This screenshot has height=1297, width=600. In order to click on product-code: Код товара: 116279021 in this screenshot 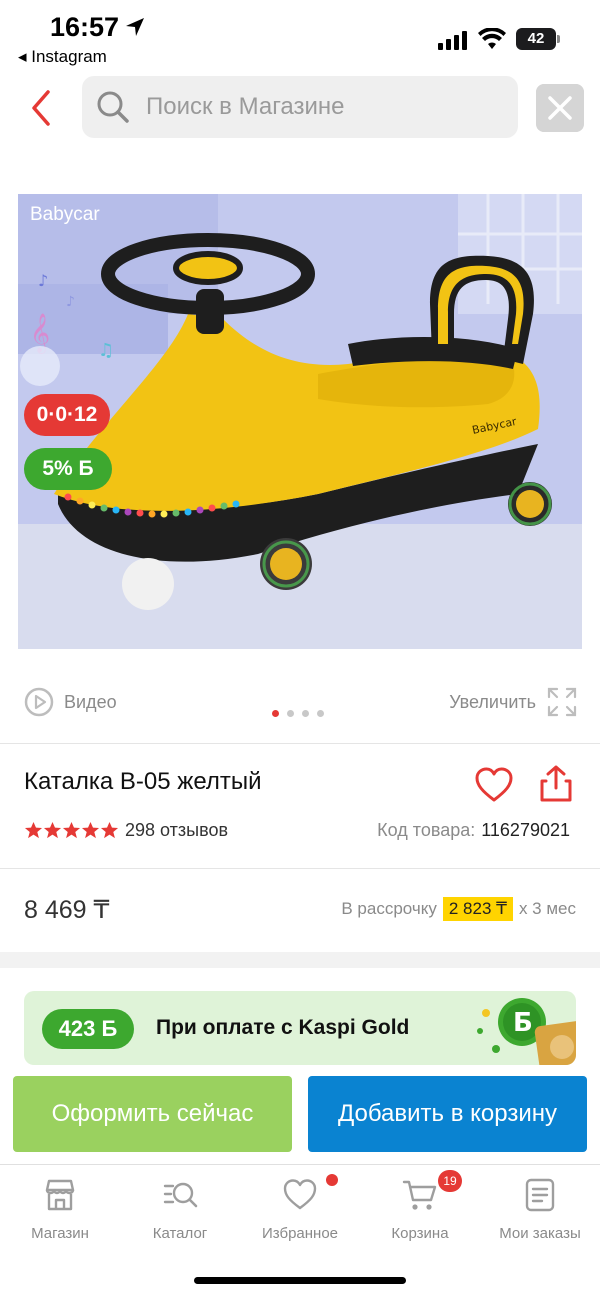, I will do `click(473, 830)`.